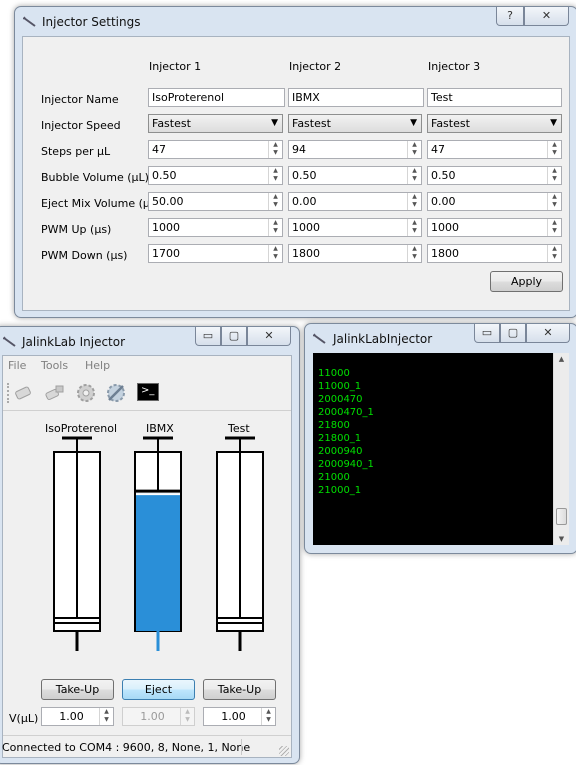  Describe the element at coordinates (164, 175) in the screenshot. I see `injector-1-bubble-value: 0.50` at that location.